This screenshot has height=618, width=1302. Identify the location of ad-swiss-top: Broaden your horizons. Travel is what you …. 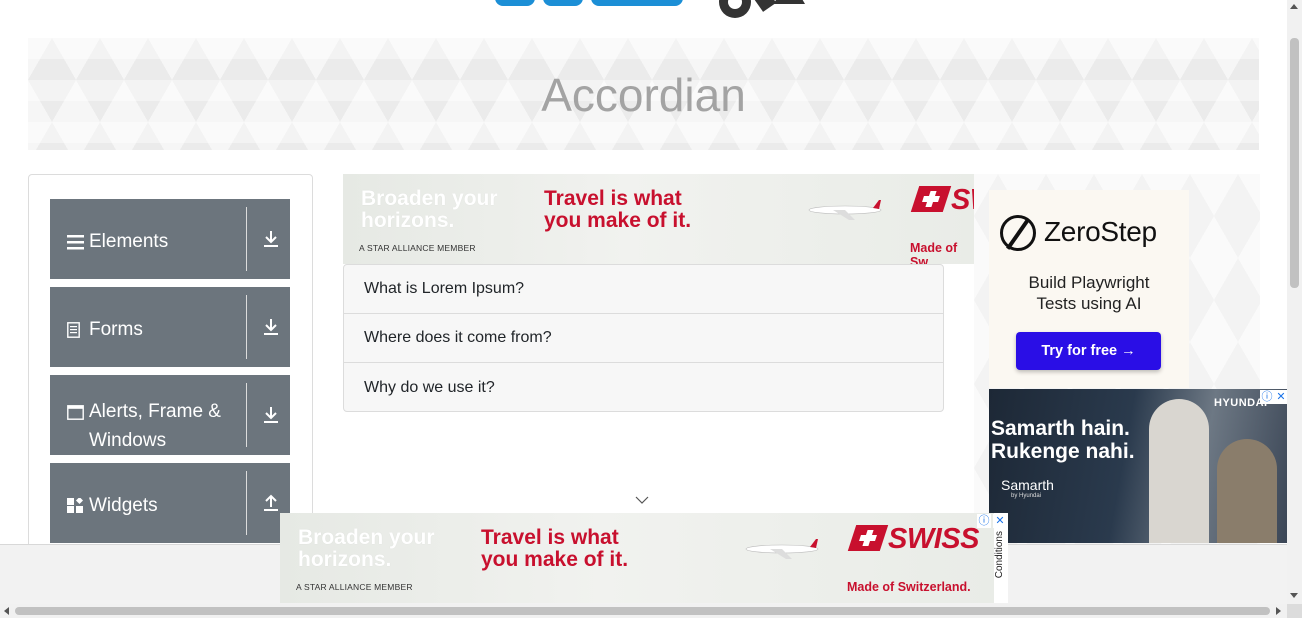
(658, 219).